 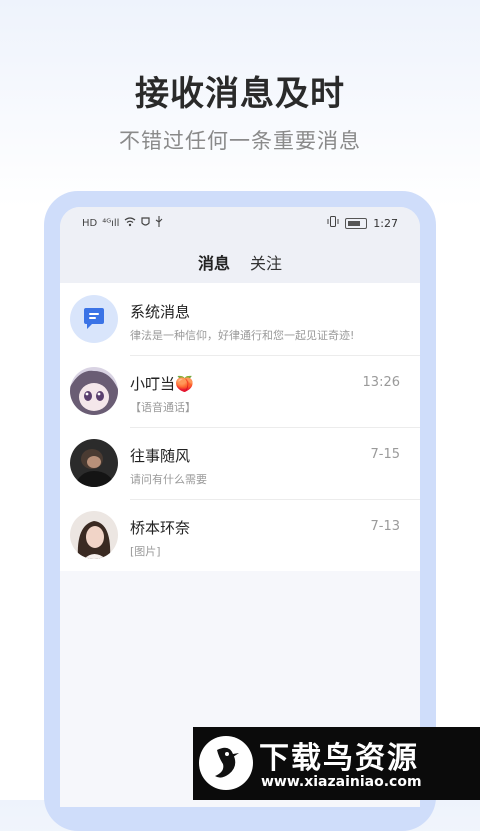 I want to click on message-time: 13:26, so click(x=381, y=382).